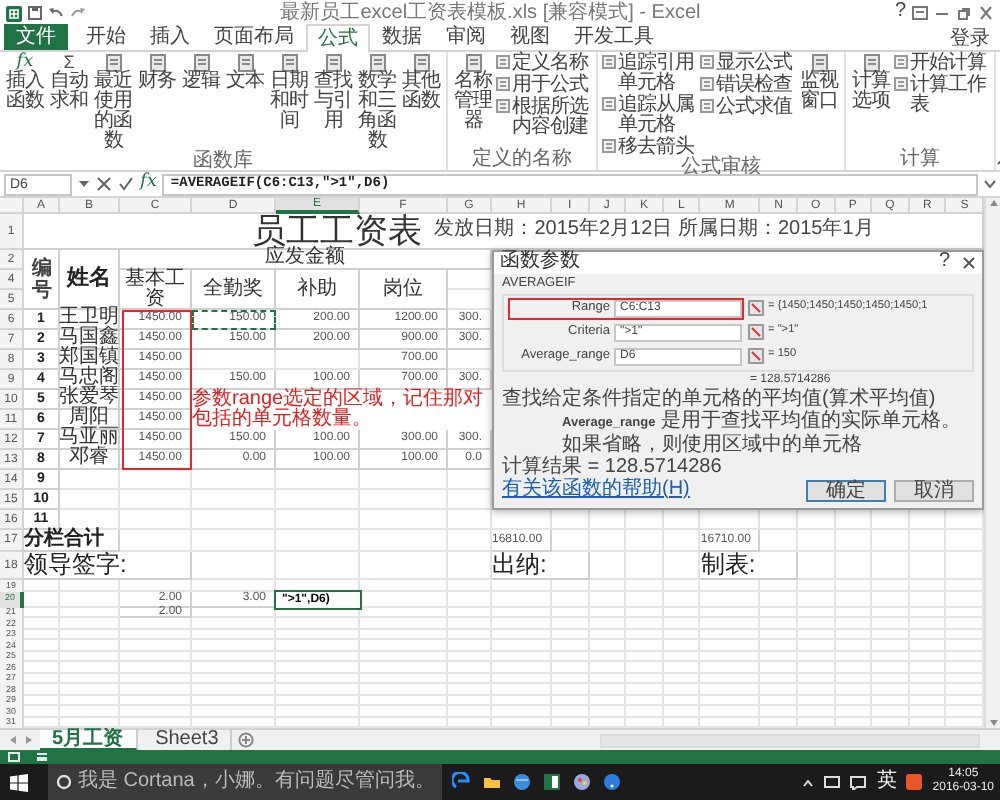 Image resolution: width=1000 pixels, height=800 pixels. Describe the element at coordinates (106, 37) in the screenshot. I see `ribbon-tab: 开始` at that location.